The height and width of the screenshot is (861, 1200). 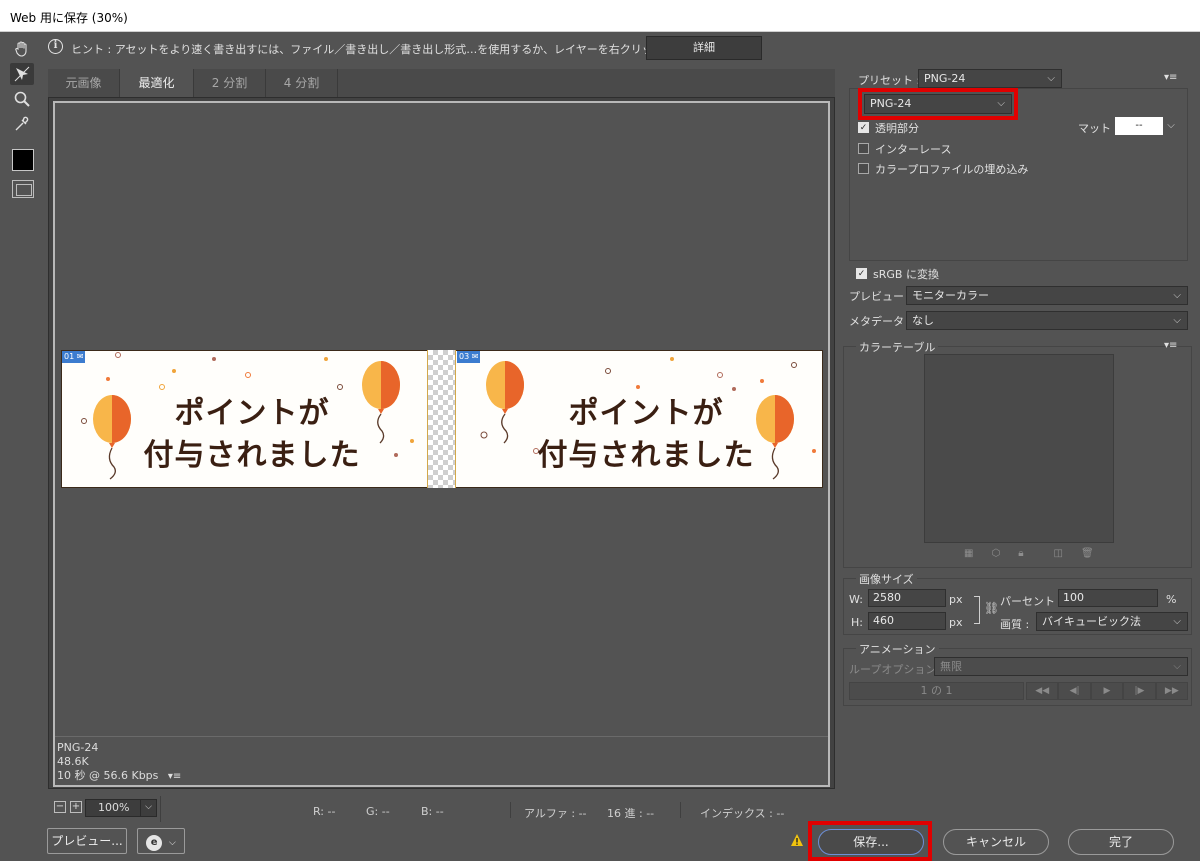 What do you see at coordinates (1096, 553) in the screenshot?
I see `trash-icon: 🗑︎` at bounding box center [1096, 553].